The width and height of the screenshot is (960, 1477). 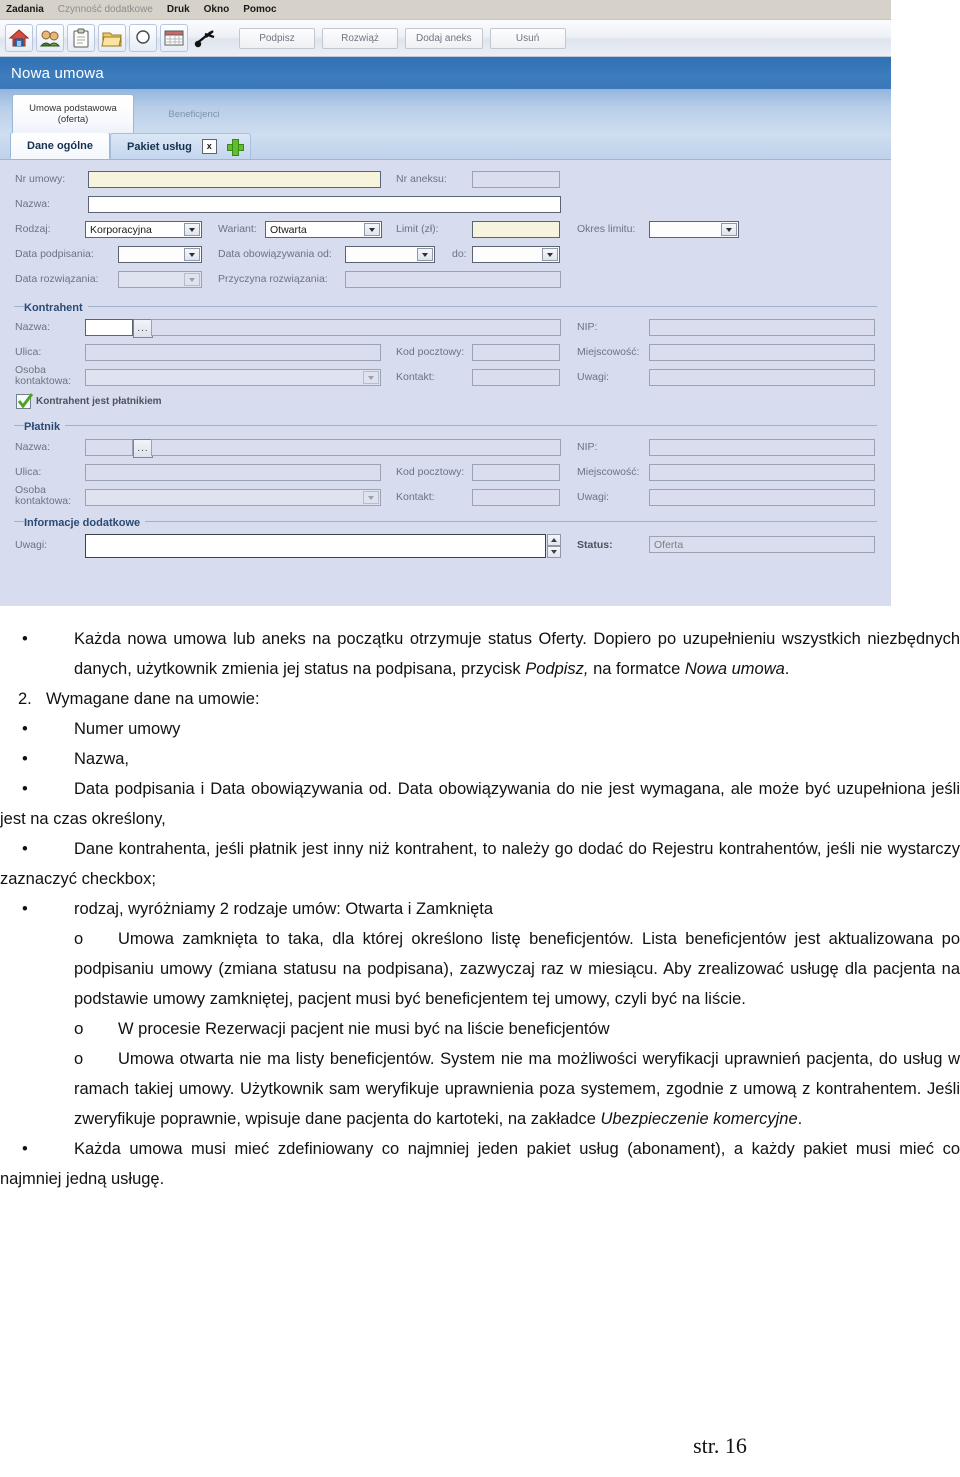 What do you see at coordinates (160, 254) in the screenshot?
I see `select-data-podpisania` at bounding box center [160, 254].